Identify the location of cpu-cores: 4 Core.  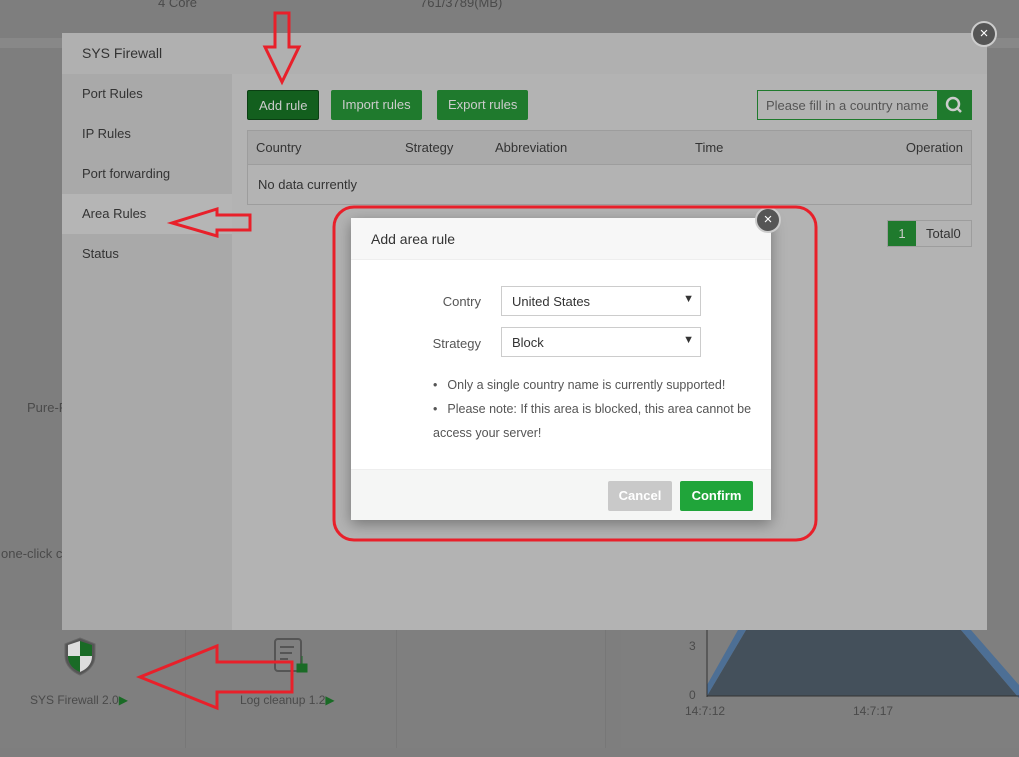
(178, 5).